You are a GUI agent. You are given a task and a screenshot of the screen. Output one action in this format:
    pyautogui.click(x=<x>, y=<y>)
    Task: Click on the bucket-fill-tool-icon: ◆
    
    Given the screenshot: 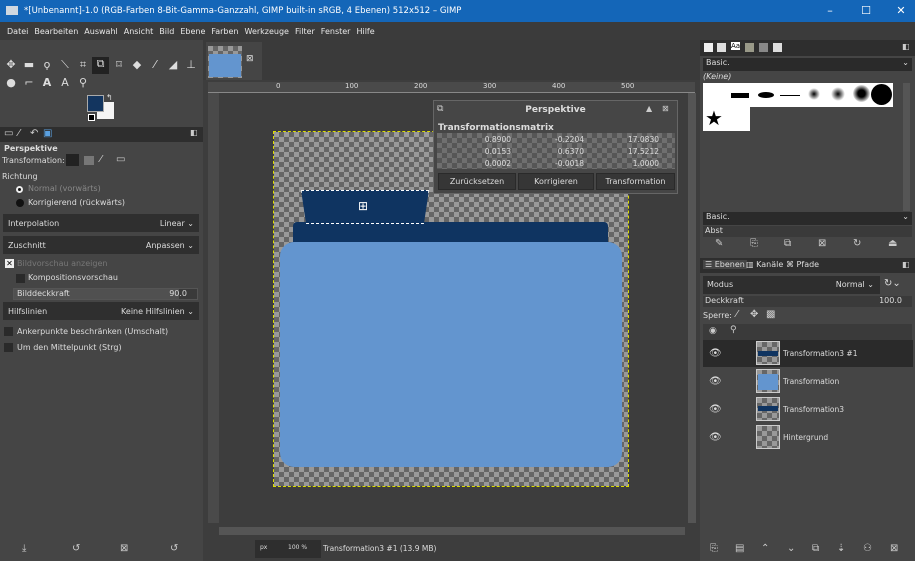 What is the action you would take?
    pyautogui.click(x=137, y=65)
    